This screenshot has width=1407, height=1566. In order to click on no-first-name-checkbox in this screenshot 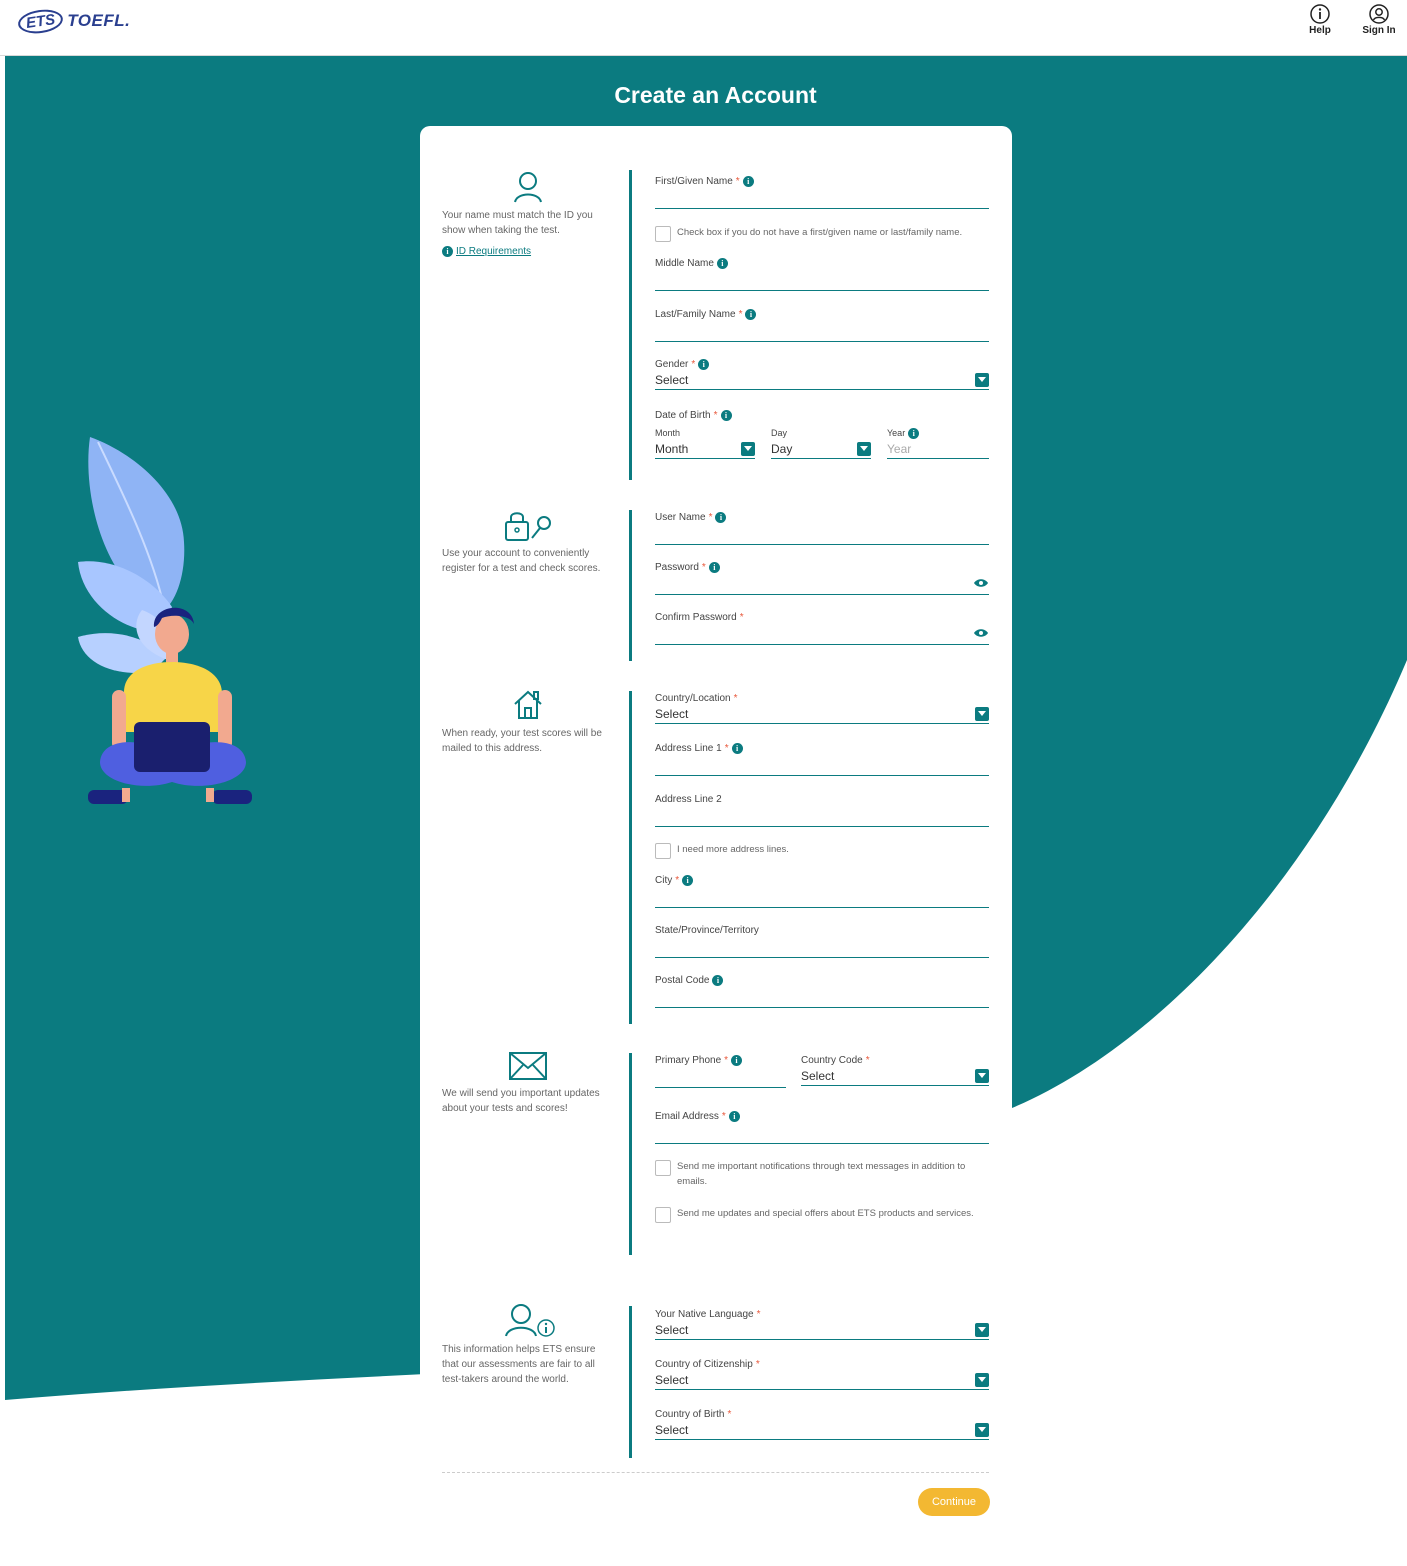, I will do `click(663, 234)`.